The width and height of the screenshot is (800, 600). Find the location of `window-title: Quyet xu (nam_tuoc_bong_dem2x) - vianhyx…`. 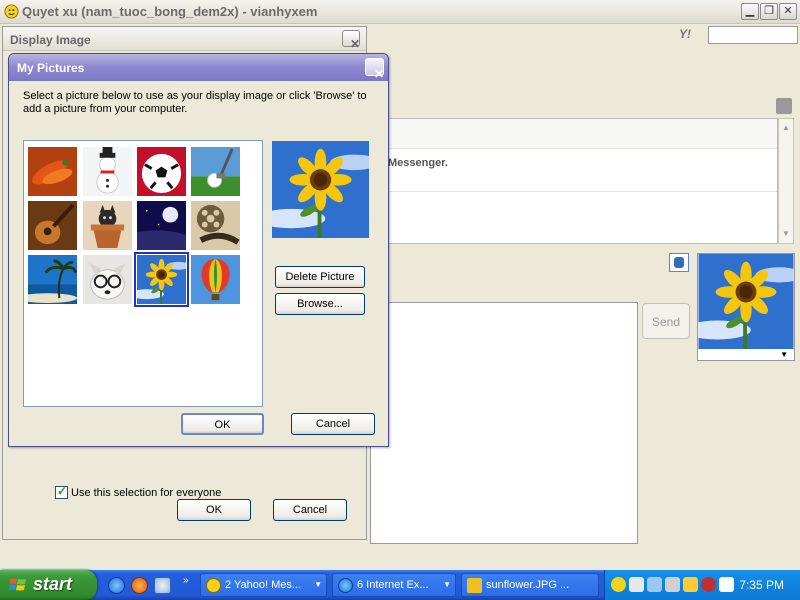

window-title: Quyet xu (nam_tuoc_bong_dem2x) - vianhyx… is located at coordinates (170, 11).